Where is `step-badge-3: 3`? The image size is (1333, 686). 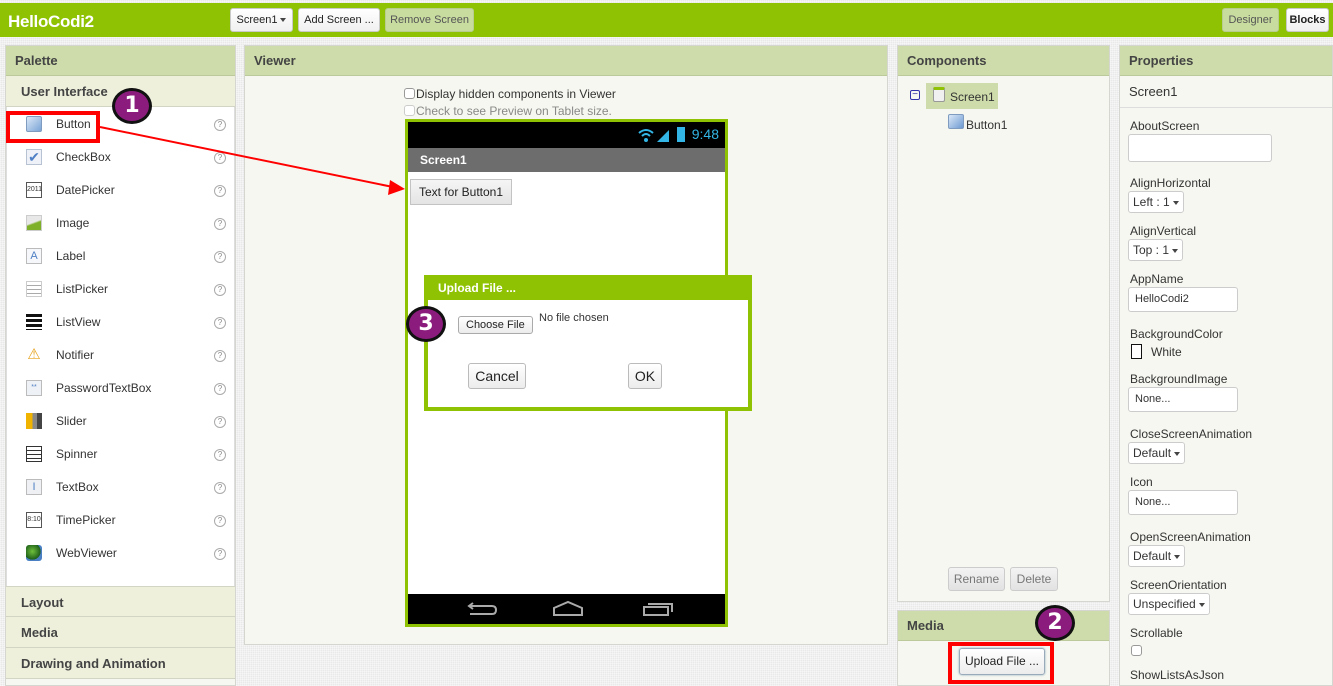
step-badge-3: 3 is located at coordinates (426, 324).